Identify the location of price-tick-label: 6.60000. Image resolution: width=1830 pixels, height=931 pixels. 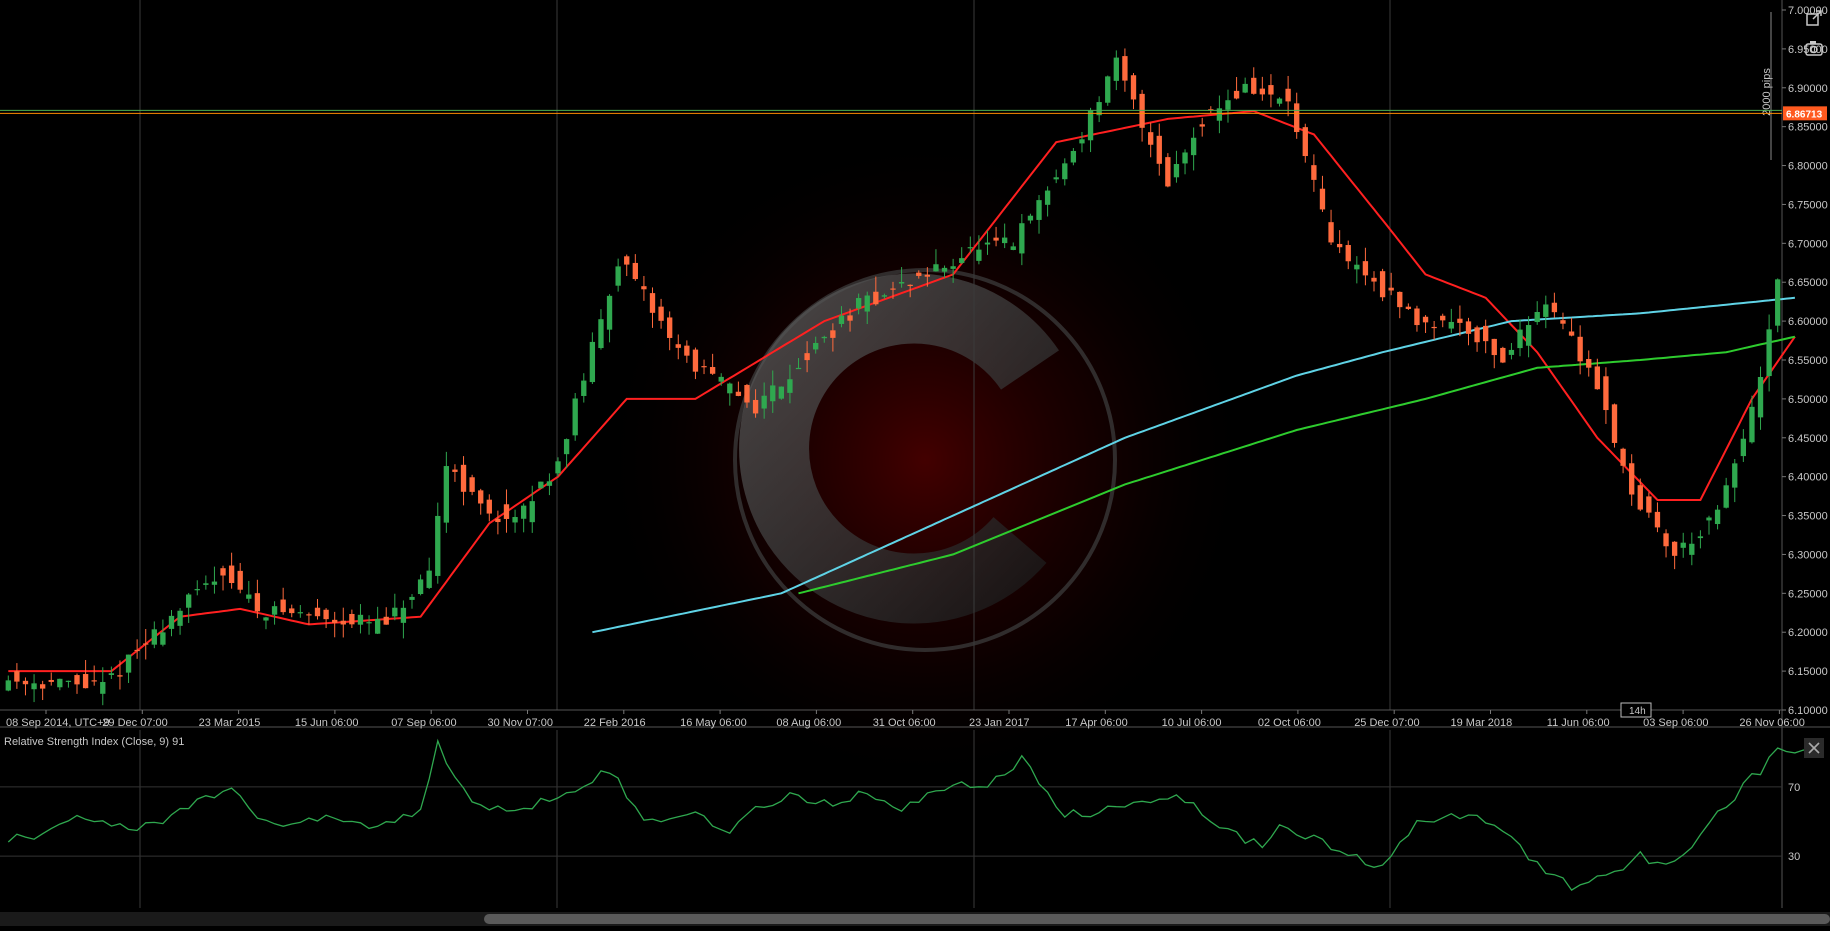
(1808, 322).